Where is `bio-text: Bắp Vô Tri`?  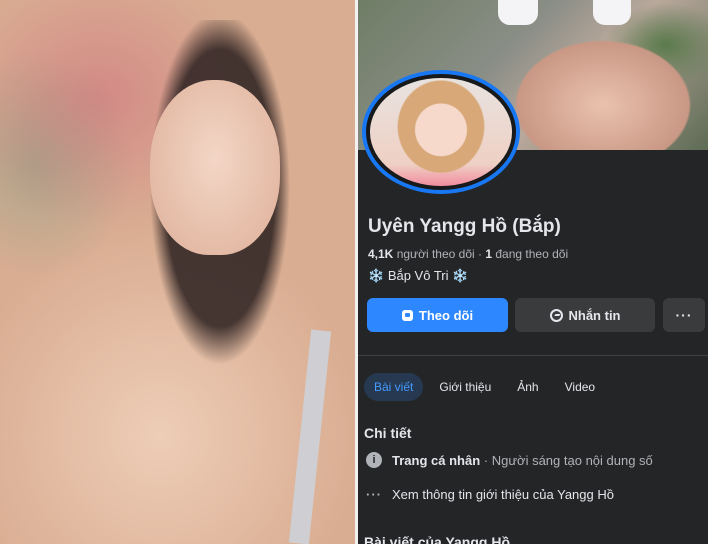
bio-text: Bắp Vô Tri is located at coordinates (418, 275).